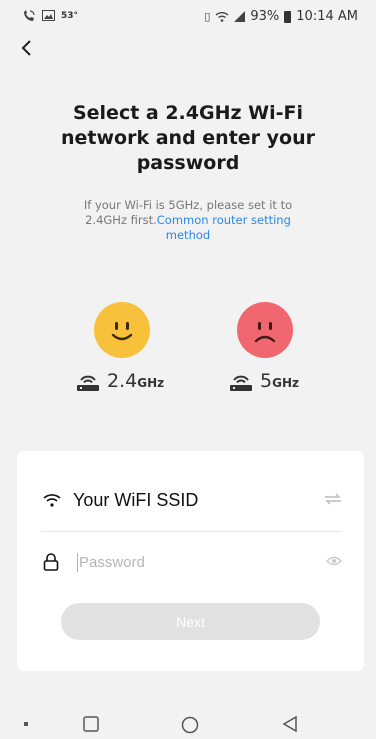  I want to click on band-value: 2.4, so click(122, 381).